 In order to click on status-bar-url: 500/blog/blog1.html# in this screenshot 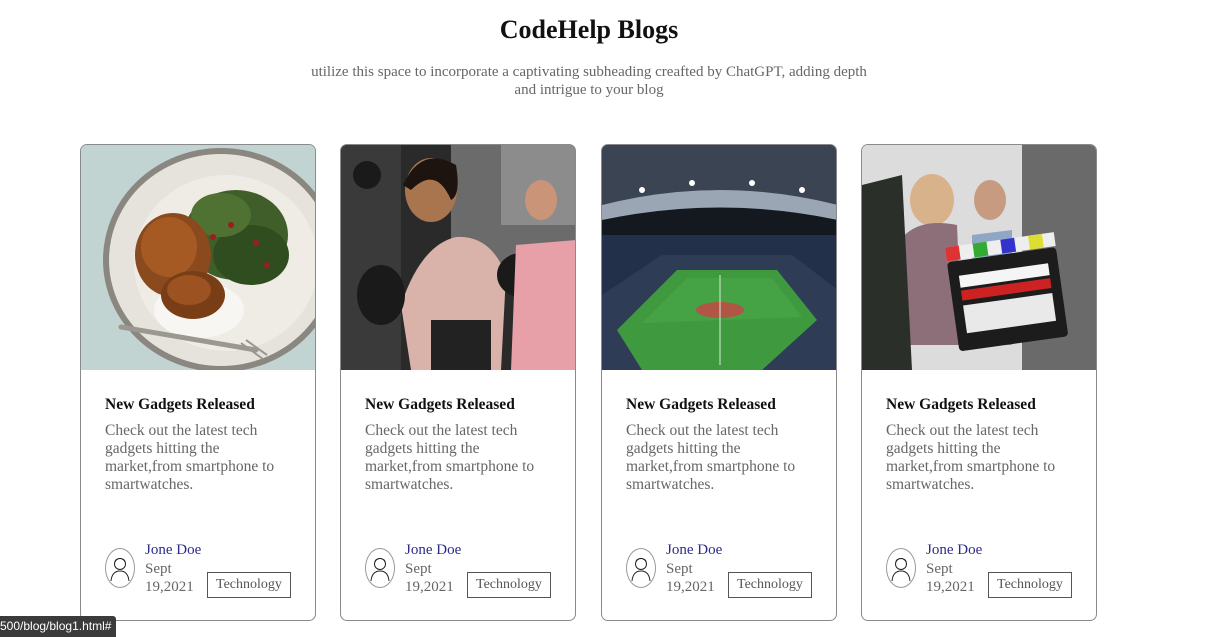, I will do `click(58, 626)`.